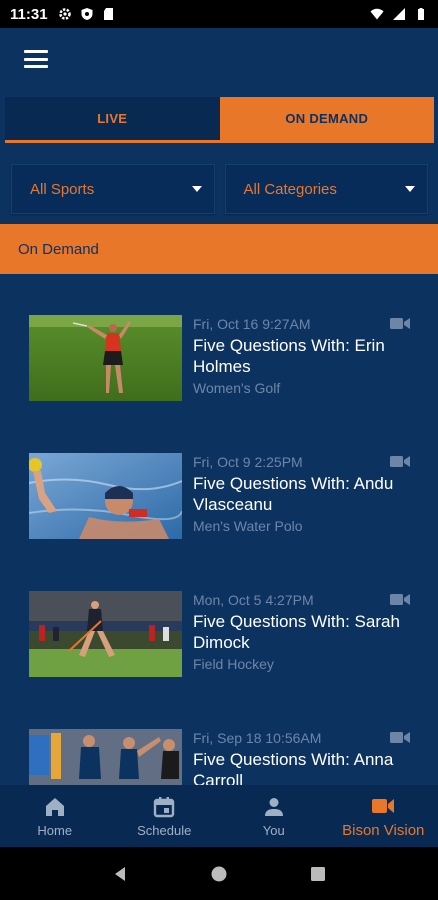 The height and width of the screenshot is (900, 438). I want to click on video-title: Five Questions With: Sarah Dimock, so click(296, 632).